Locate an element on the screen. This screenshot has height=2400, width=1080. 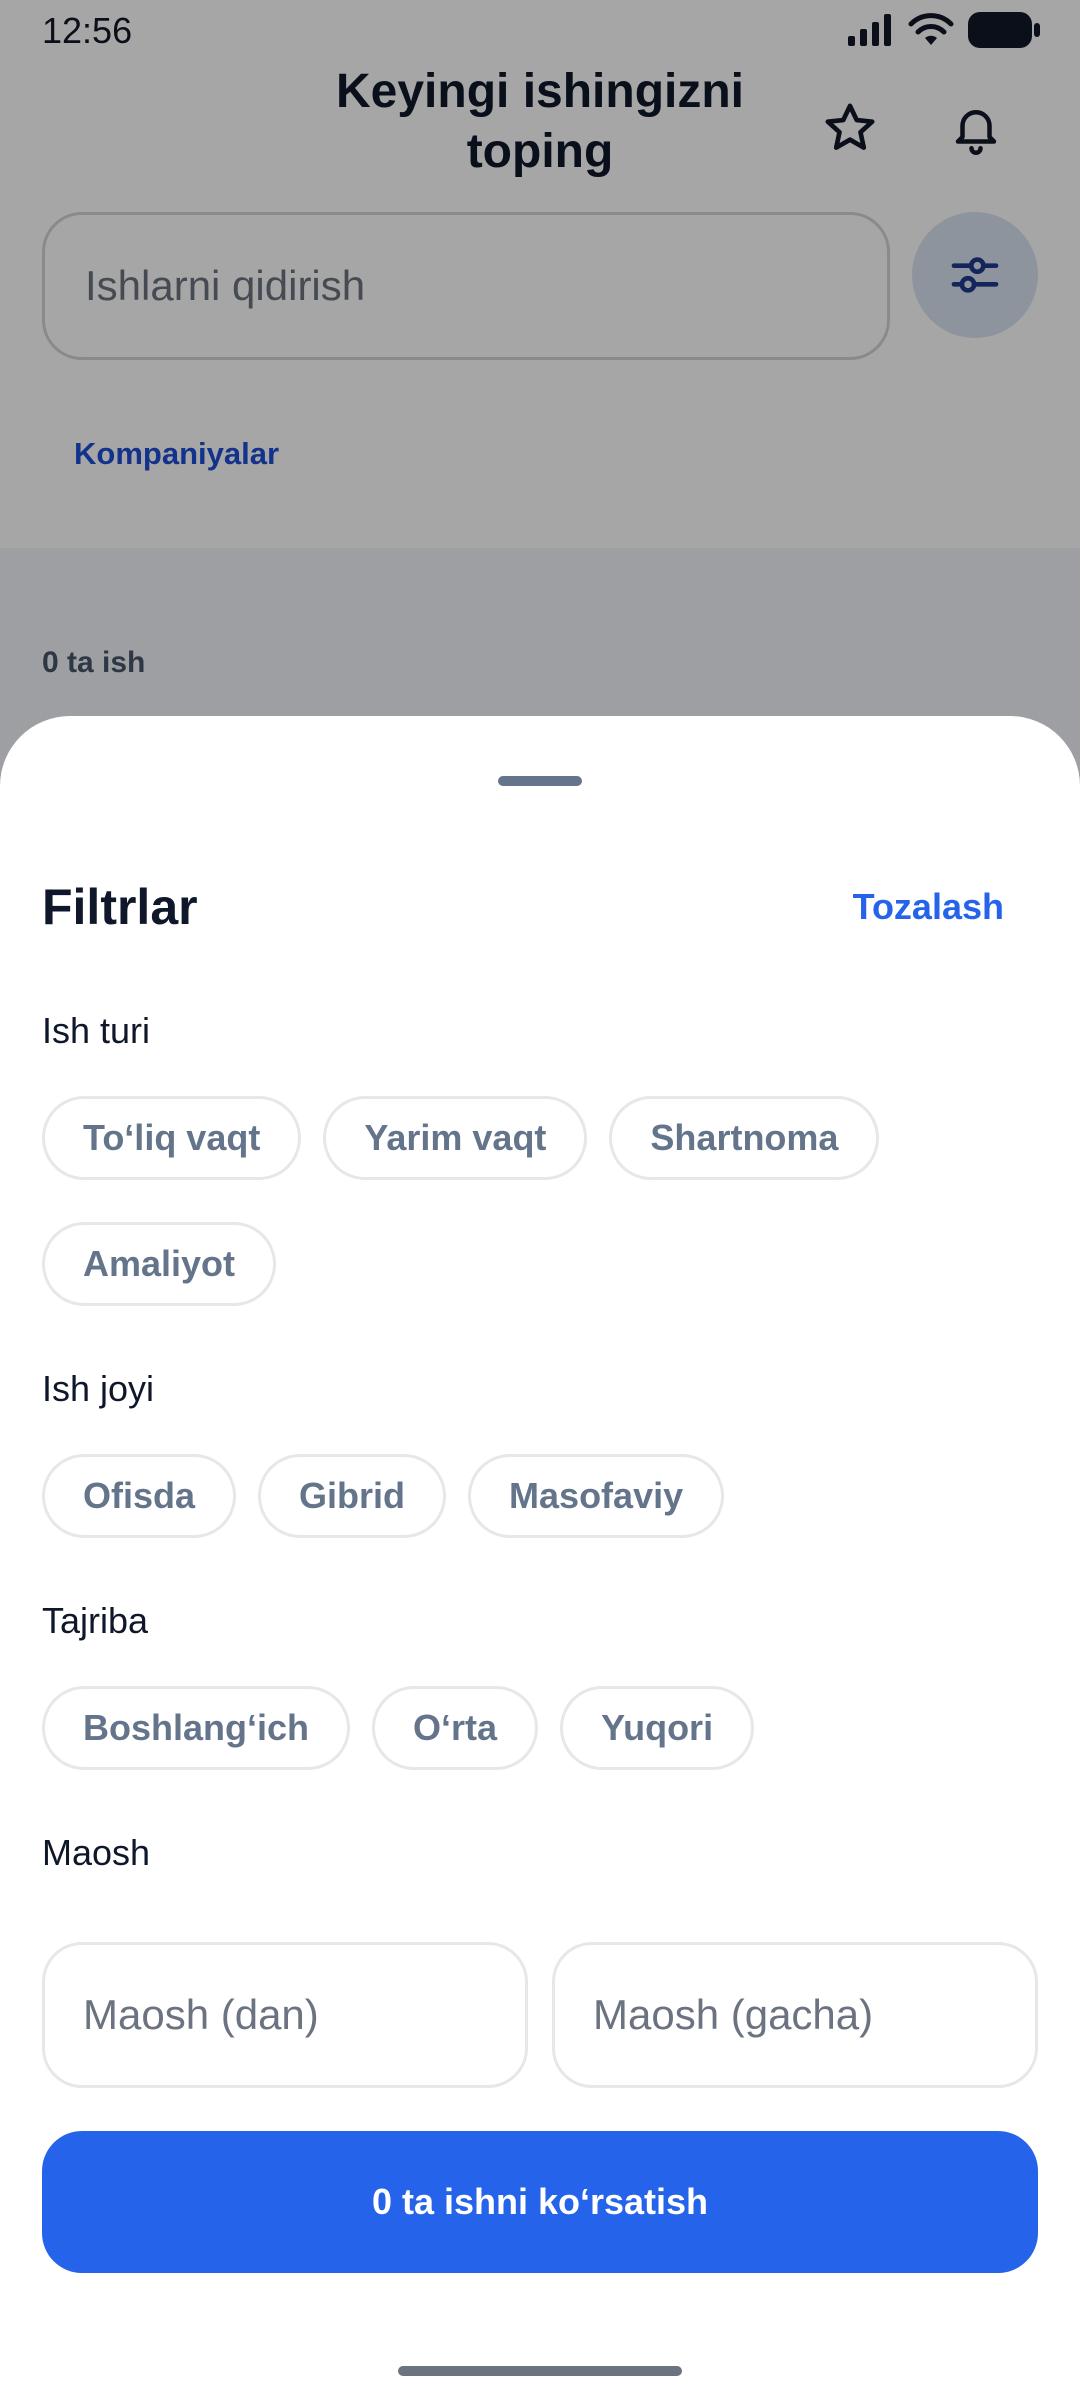
chip-mid-level: O‘rta is located at coordinates (455, 1728).